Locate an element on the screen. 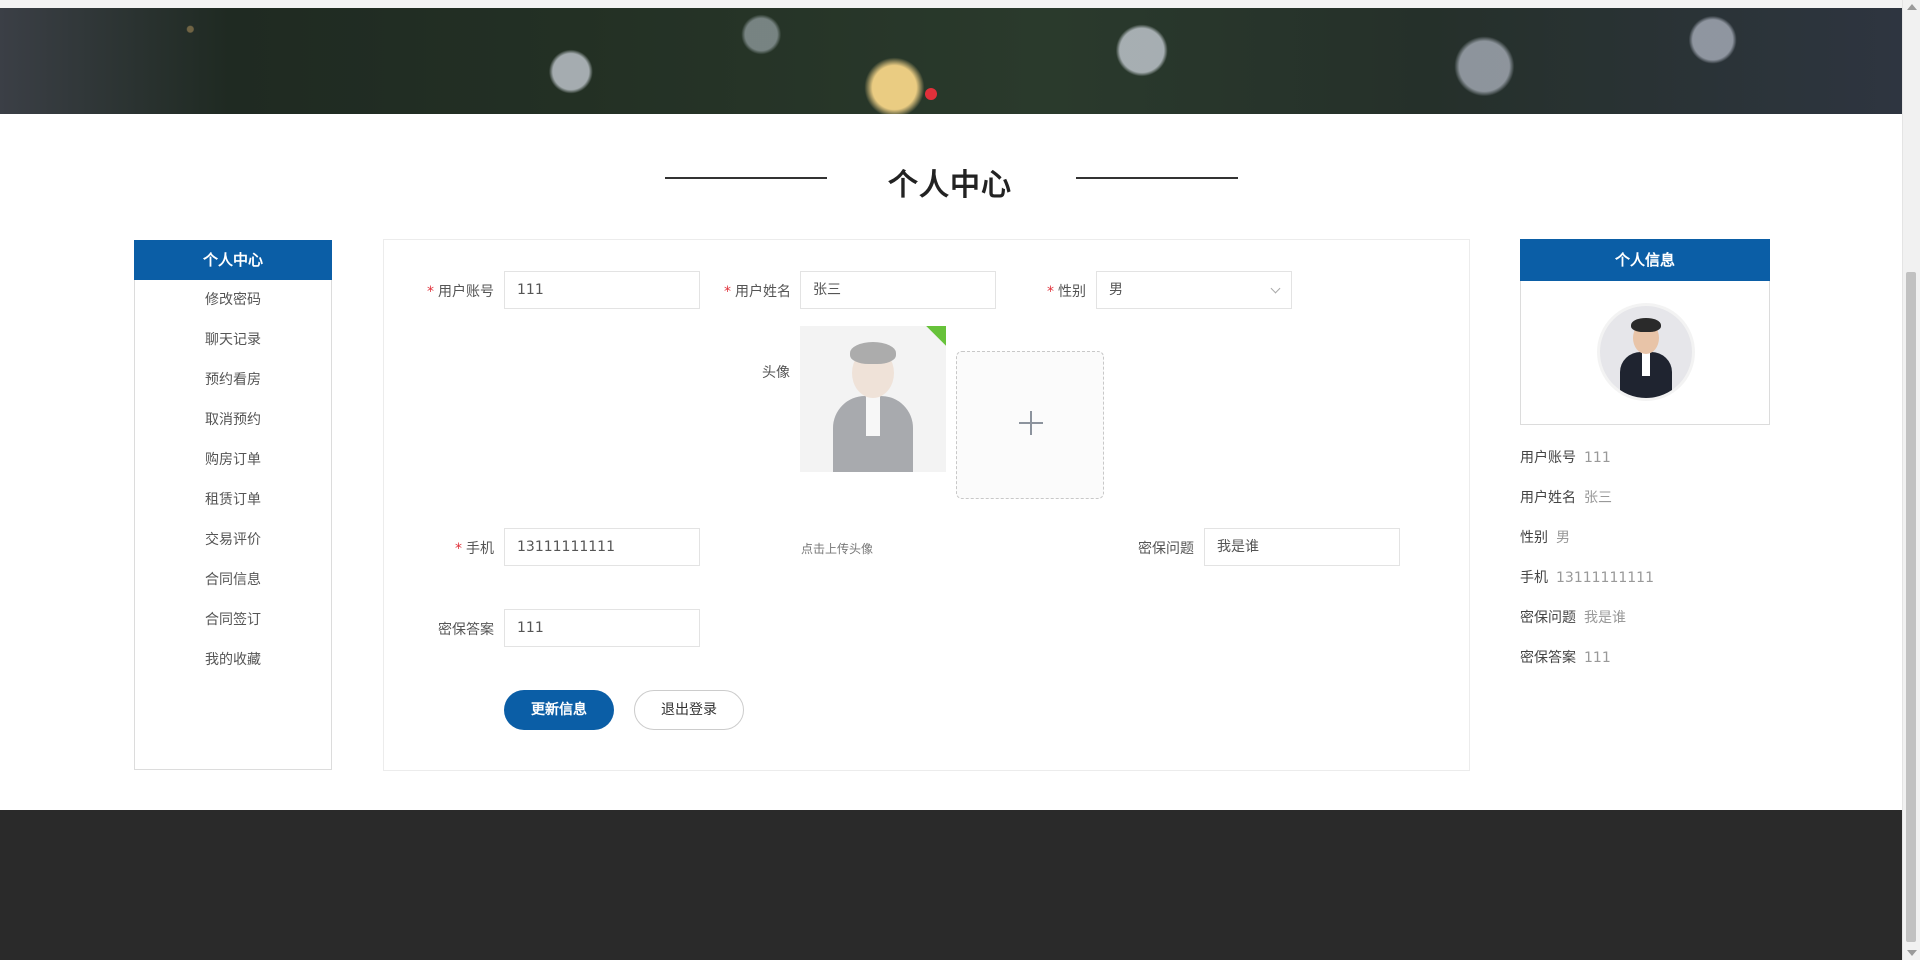 This screenshot has height=960, width=1920. banner-marker is located at coordinates (931, 94).